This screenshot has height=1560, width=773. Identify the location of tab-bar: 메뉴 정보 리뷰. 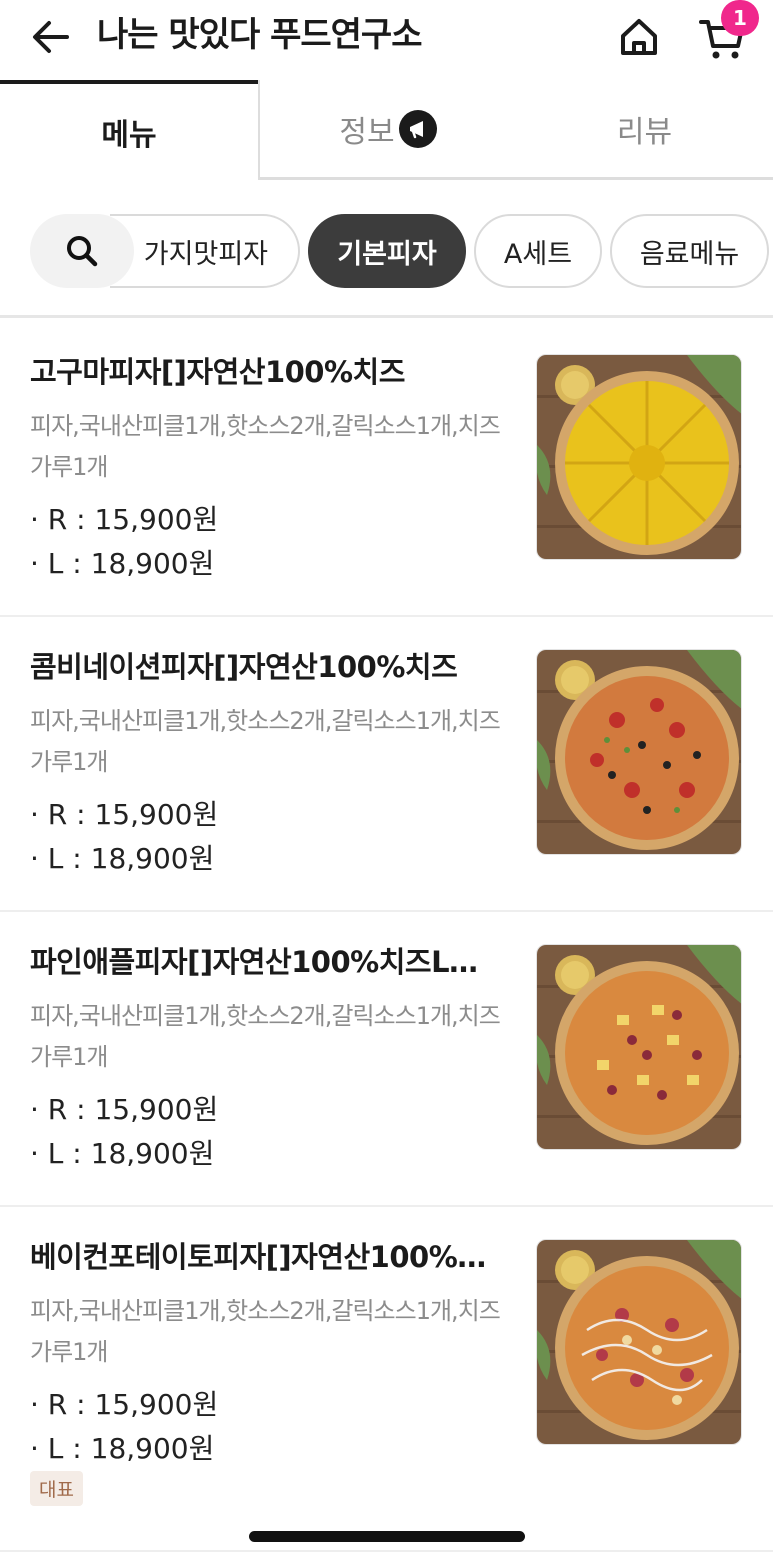
(386, 132).